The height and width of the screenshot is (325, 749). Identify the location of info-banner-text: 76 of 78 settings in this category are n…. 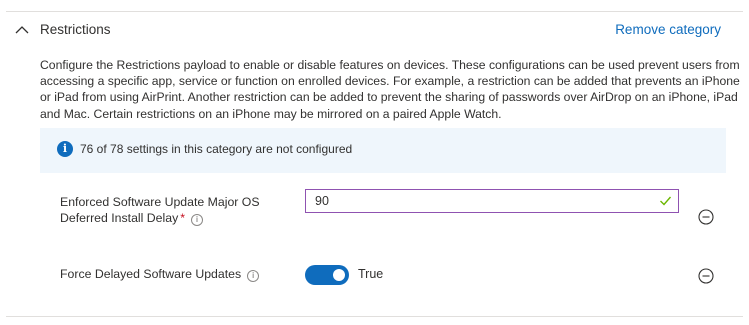
(216, 149).